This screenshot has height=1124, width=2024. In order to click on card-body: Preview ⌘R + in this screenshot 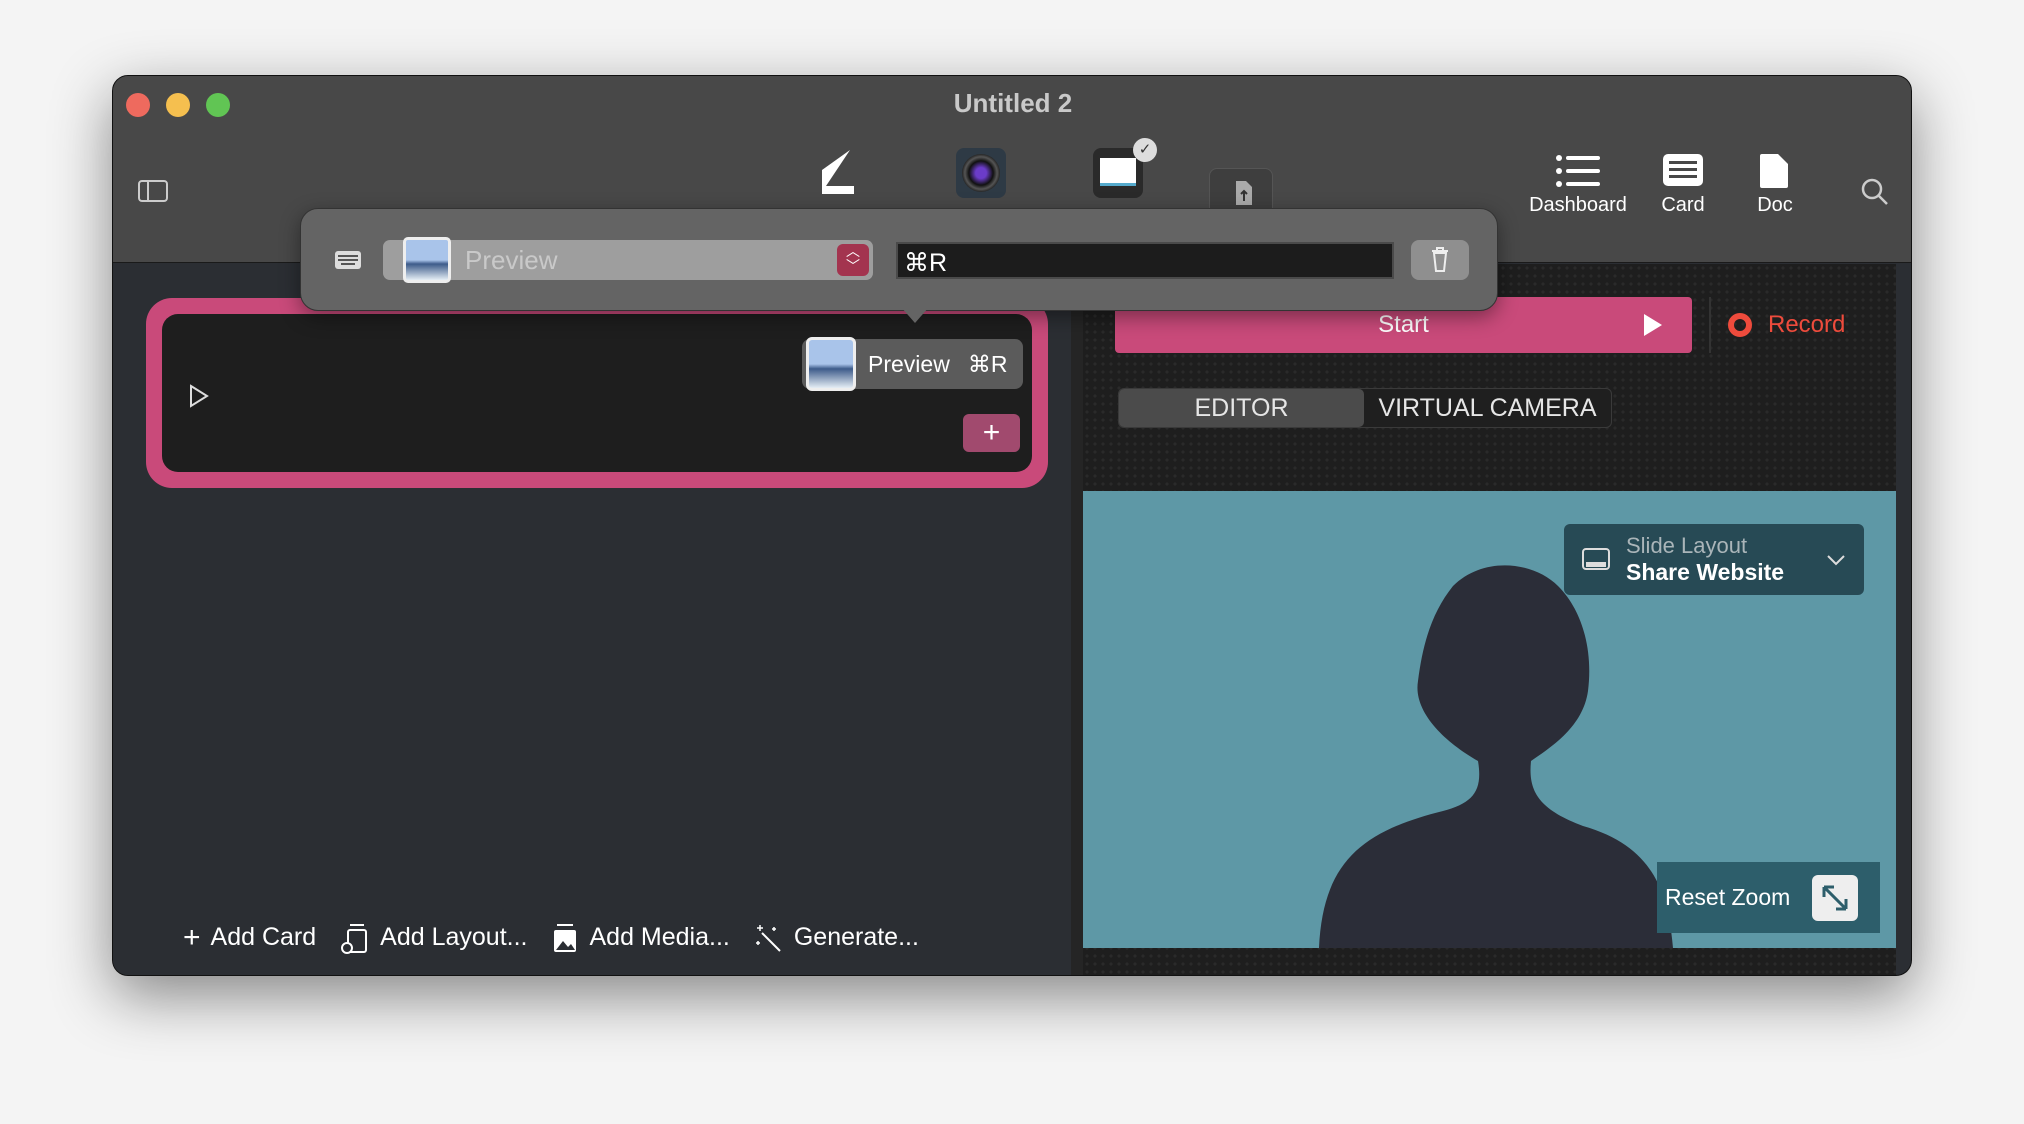, I will do `click(597, 393)`.